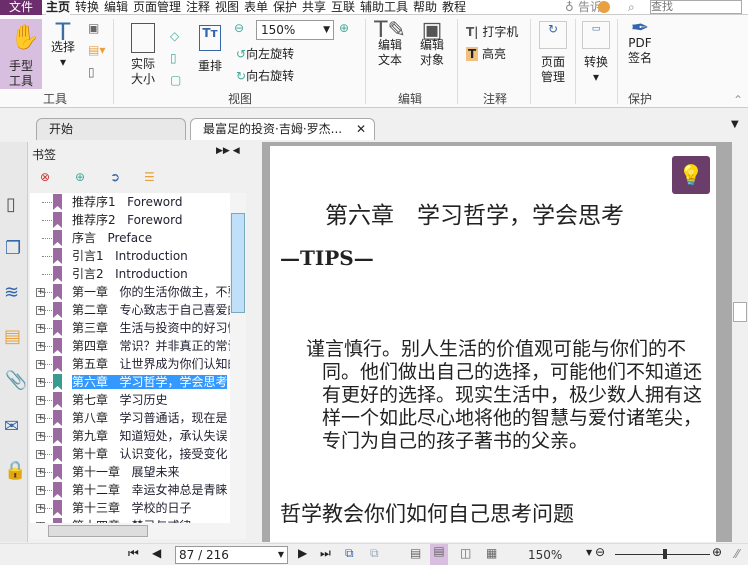 This screenshot has height=565, width=748. Describe the element at coordinates (130, 238) in the screenshot. I see `bookmark-item: 序言 Preface` at that location.